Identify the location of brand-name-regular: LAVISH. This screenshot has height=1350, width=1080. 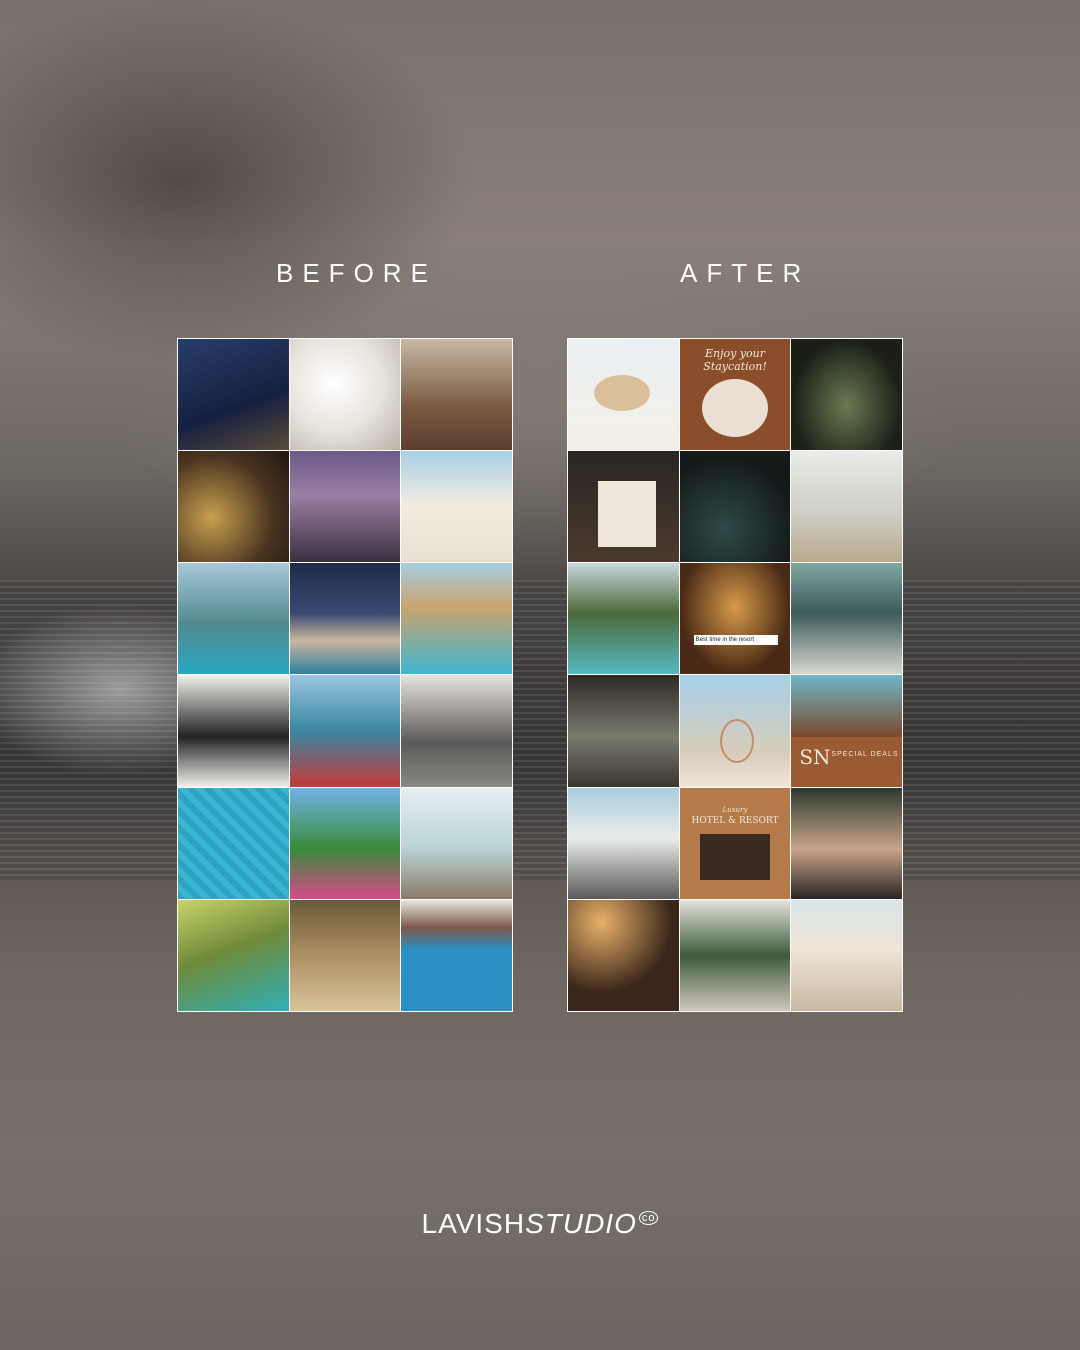
(473, 1223).